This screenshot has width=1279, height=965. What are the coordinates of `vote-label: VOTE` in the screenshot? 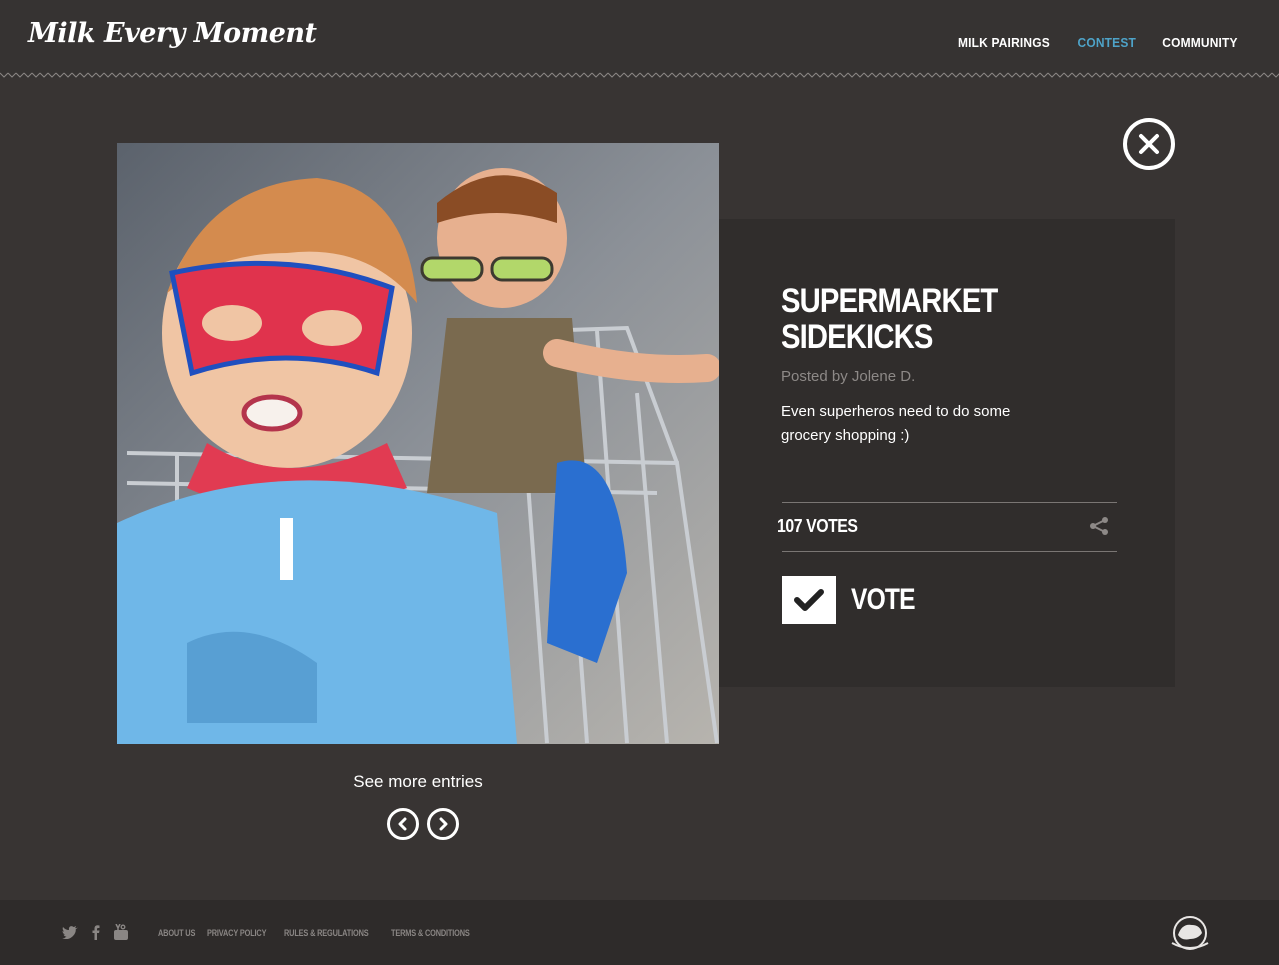 It's located at (883, 599).